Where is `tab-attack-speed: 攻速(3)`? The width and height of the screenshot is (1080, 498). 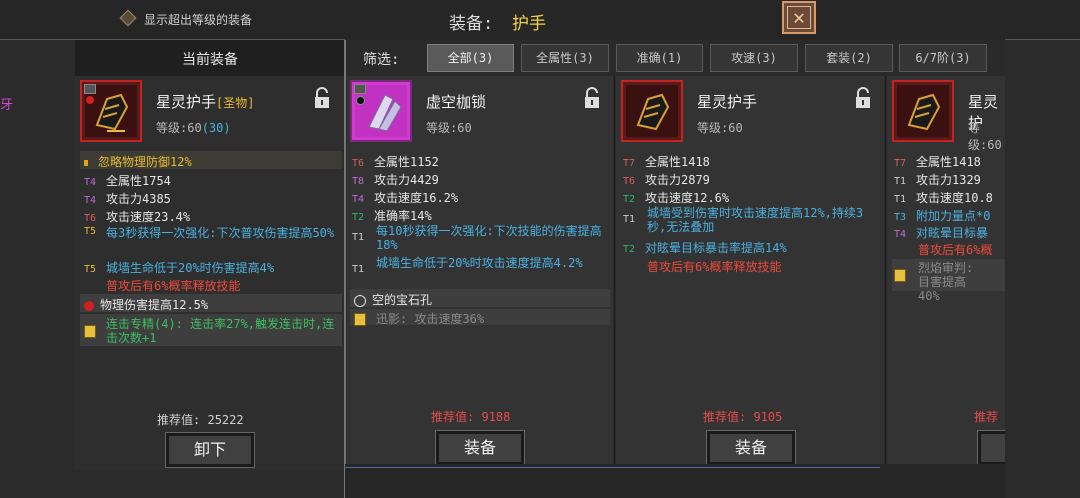 tab-attack-speed: 攻速(3) is located at coordinates (754, 58).